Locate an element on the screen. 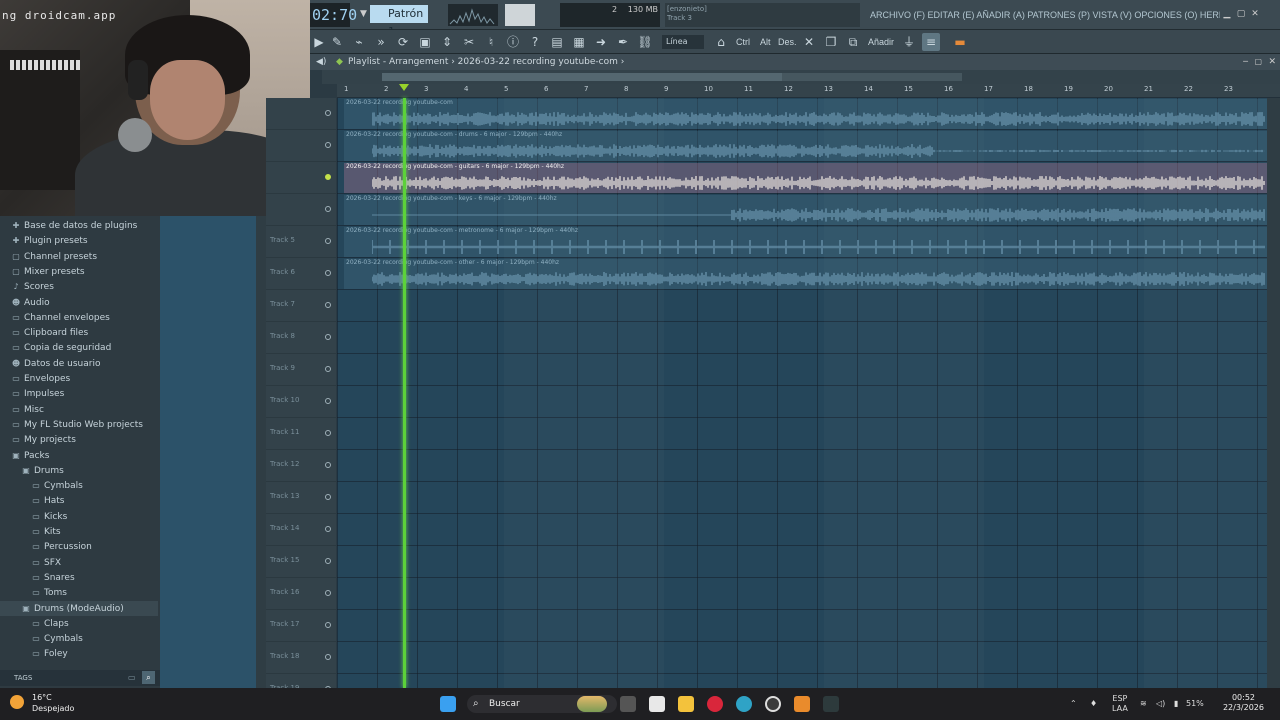  browser-item: ▭ Hats is located at coordinates (79, 500).